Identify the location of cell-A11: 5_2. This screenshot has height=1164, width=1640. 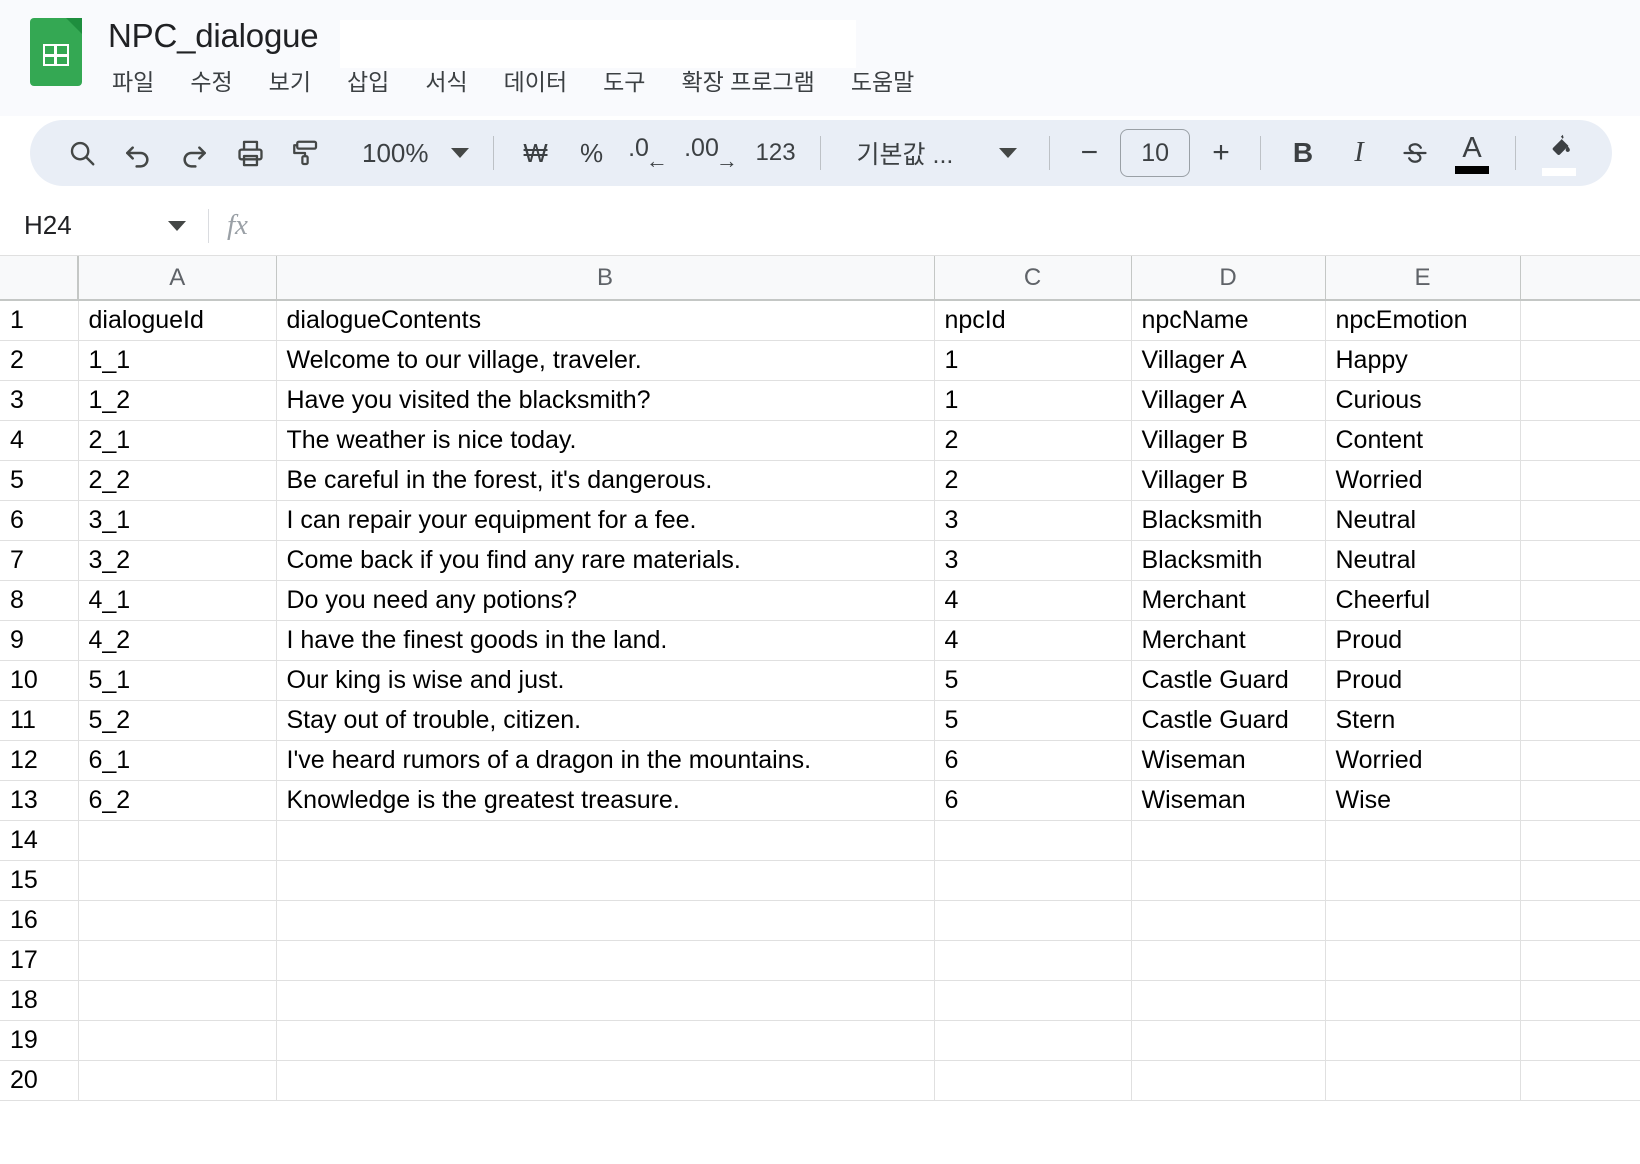
(177, 720).